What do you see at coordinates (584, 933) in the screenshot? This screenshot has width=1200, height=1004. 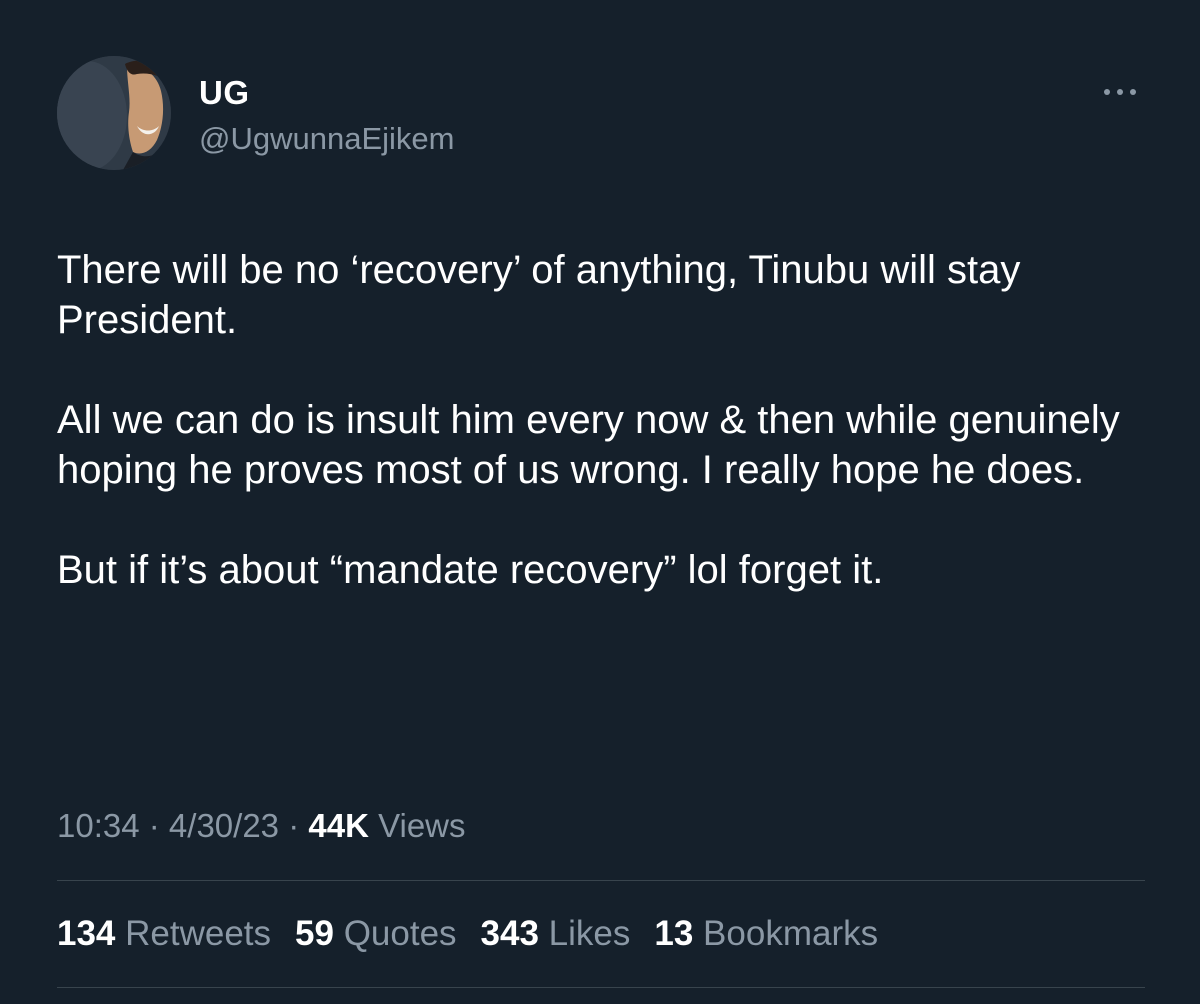 I see `likes-label: Likes` at bounding box center [584, 933].